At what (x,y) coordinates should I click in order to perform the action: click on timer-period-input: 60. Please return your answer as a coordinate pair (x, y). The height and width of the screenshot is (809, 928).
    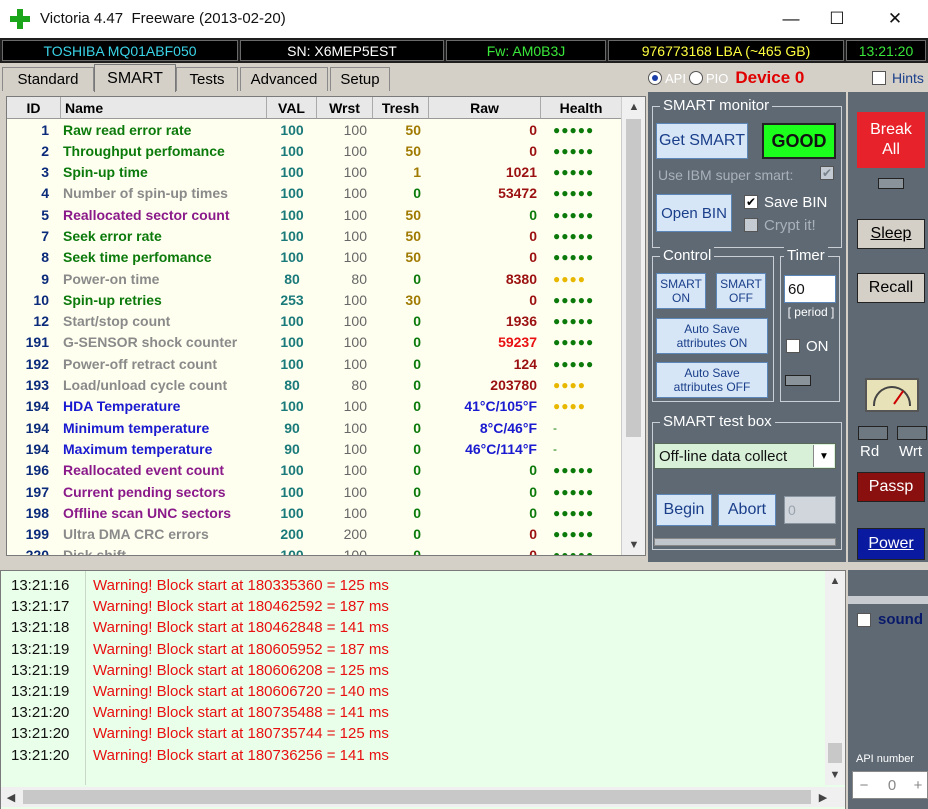
    Looking at the image, I should click on (810, 289).